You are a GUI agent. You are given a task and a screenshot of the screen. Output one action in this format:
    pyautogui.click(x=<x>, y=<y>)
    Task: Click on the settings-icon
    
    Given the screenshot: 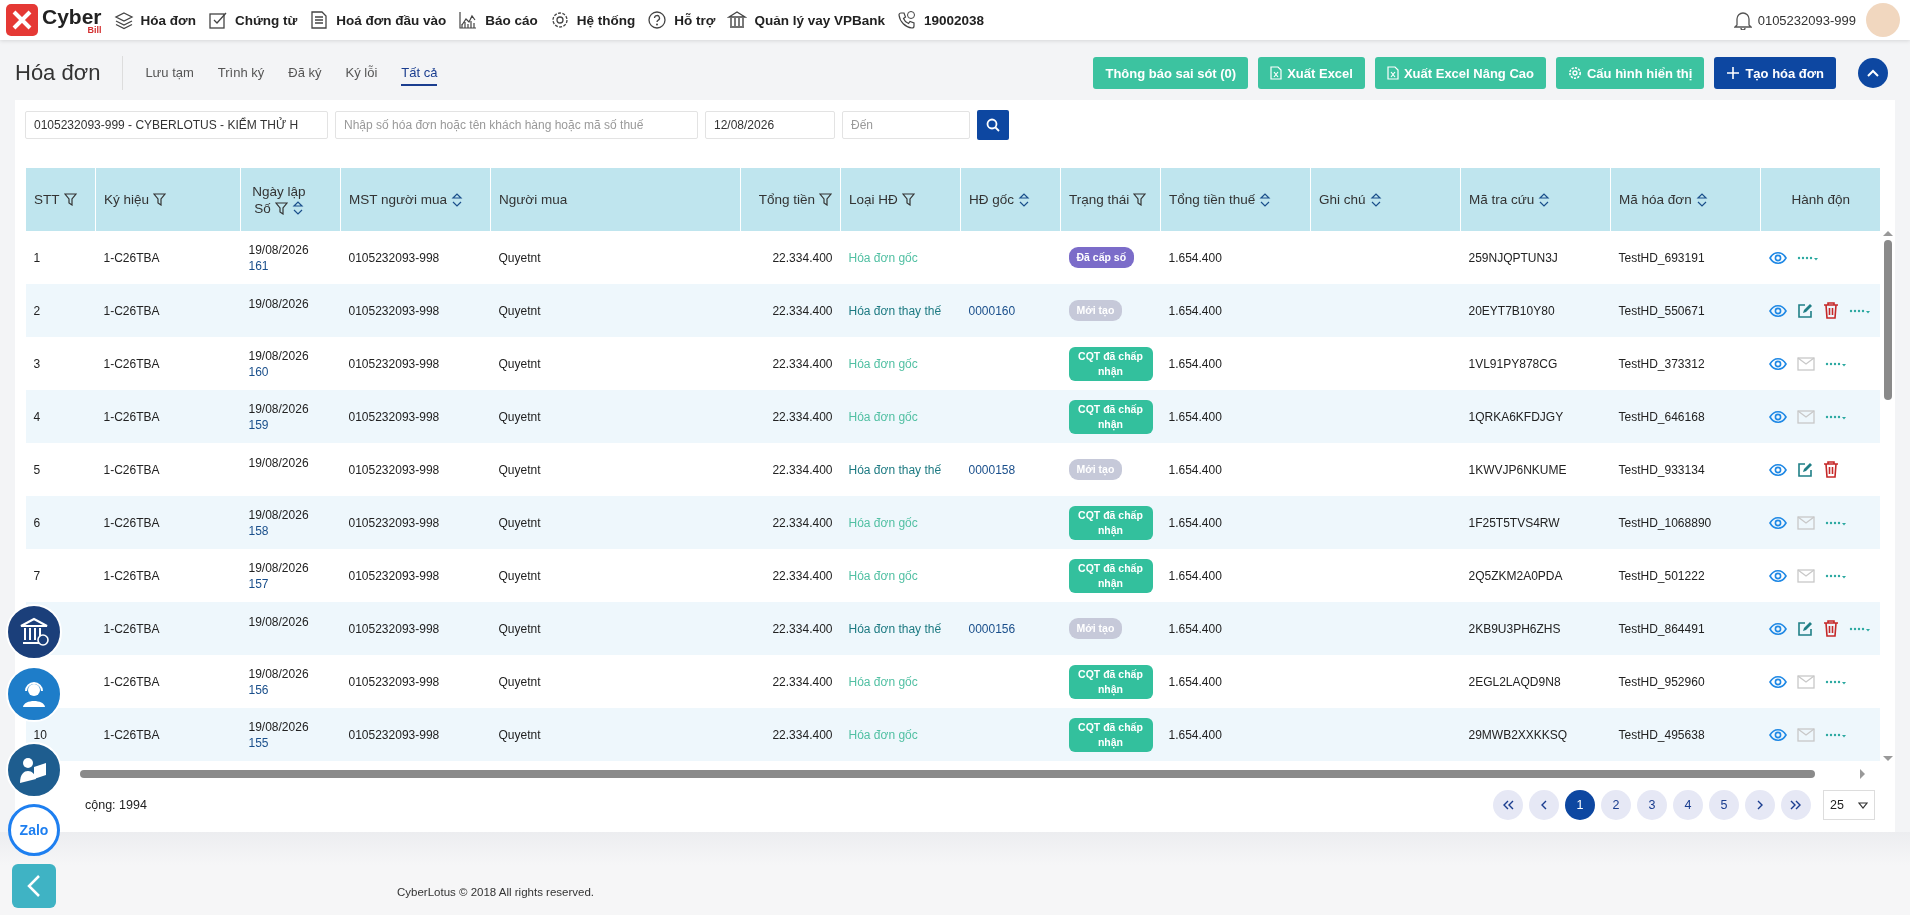 What is the action you would take?
    pyautogui.click(x=559, y=20)
    